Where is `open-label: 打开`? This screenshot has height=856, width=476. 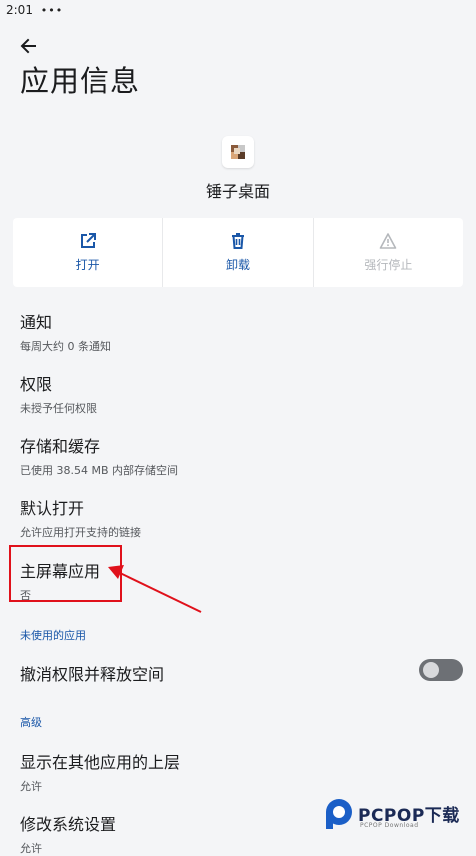 open-label: 打开 is located at coordinates (87, 265).